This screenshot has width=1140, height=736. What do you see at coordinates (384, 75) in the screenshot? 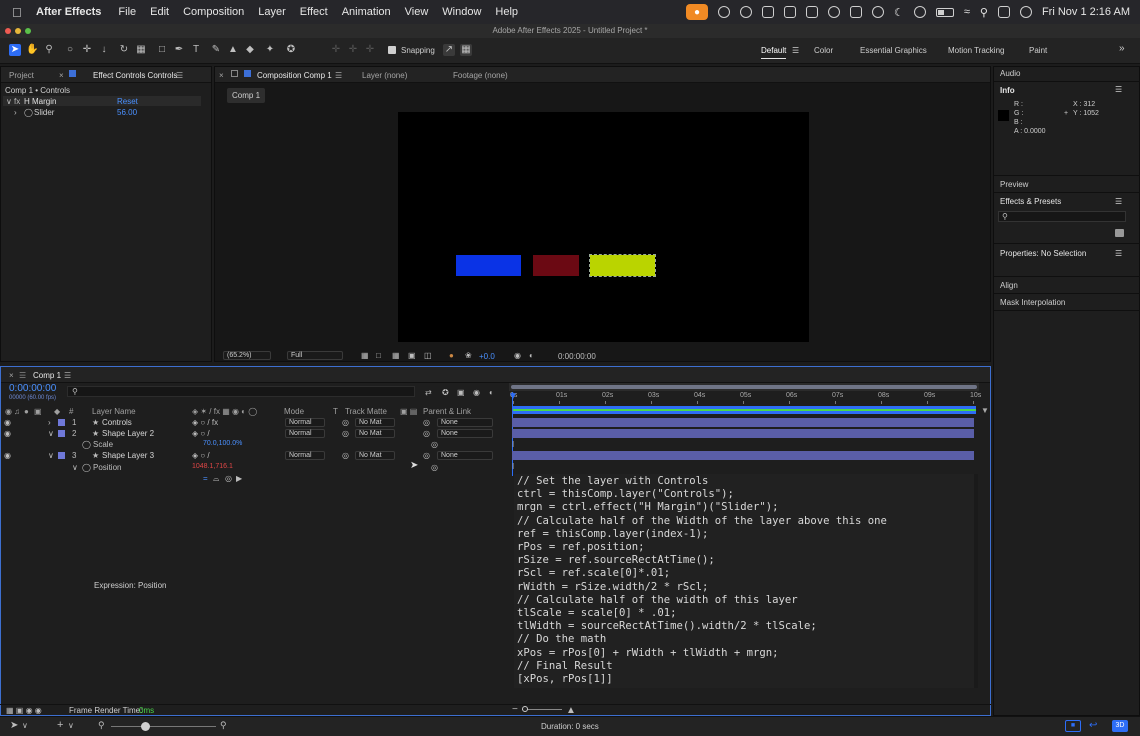
I see `tab-layer: Layer (none)` at bounding box center [384, 75].